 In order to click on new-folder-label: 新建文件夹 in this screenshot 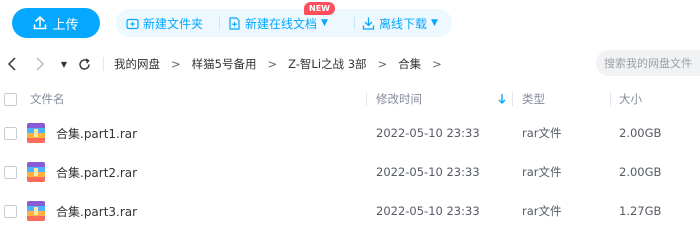, I will do `click(173, 23)`.